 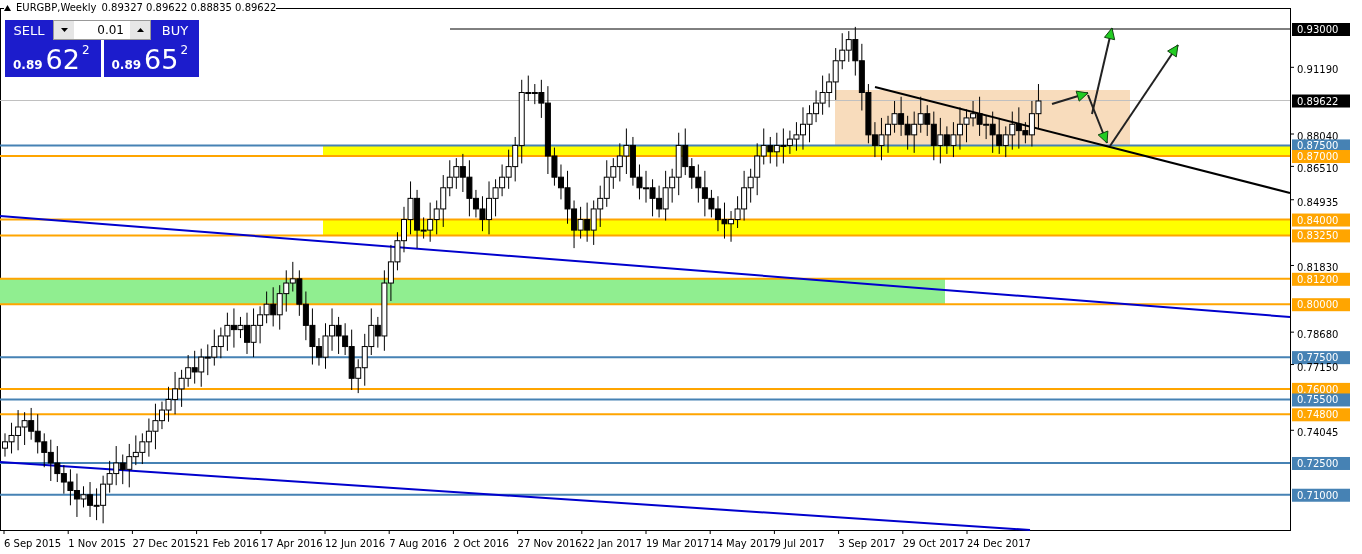 What do you see at coordinates (1321, 305) in the screenshot?
I see `price-tag: 0.80000` at bounding box center [1321, 305].